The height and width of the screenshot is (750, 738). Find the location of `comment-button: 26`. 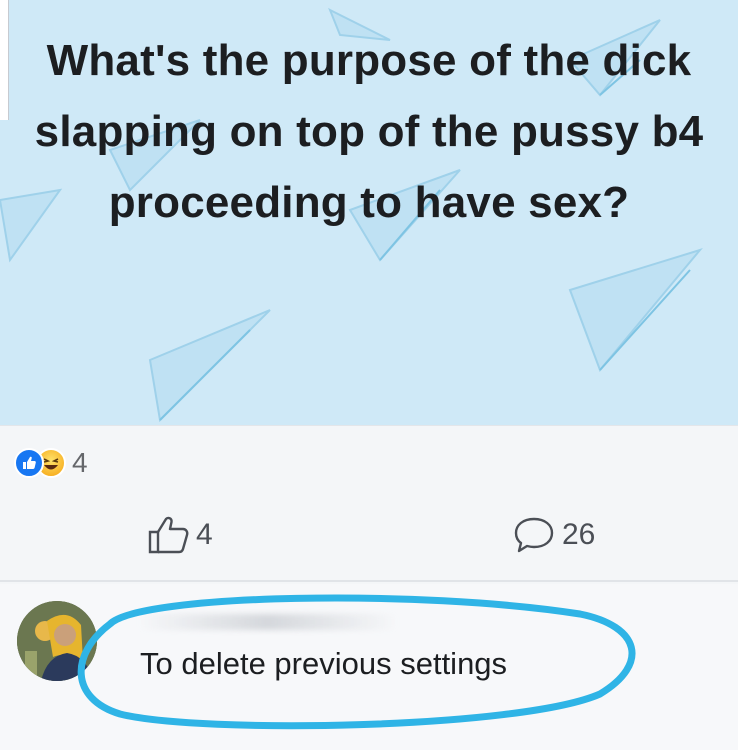

comment-button: 26 is located at coordinates (553, 535).